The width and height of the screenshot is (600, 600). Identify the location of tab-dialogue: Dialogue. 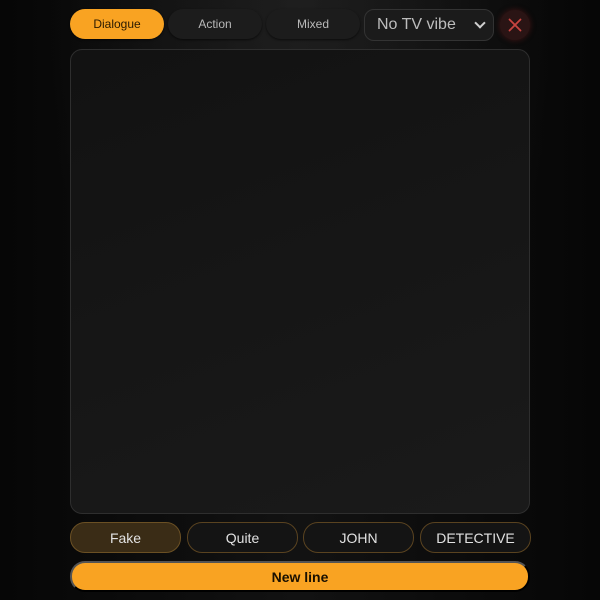
(117, 24).